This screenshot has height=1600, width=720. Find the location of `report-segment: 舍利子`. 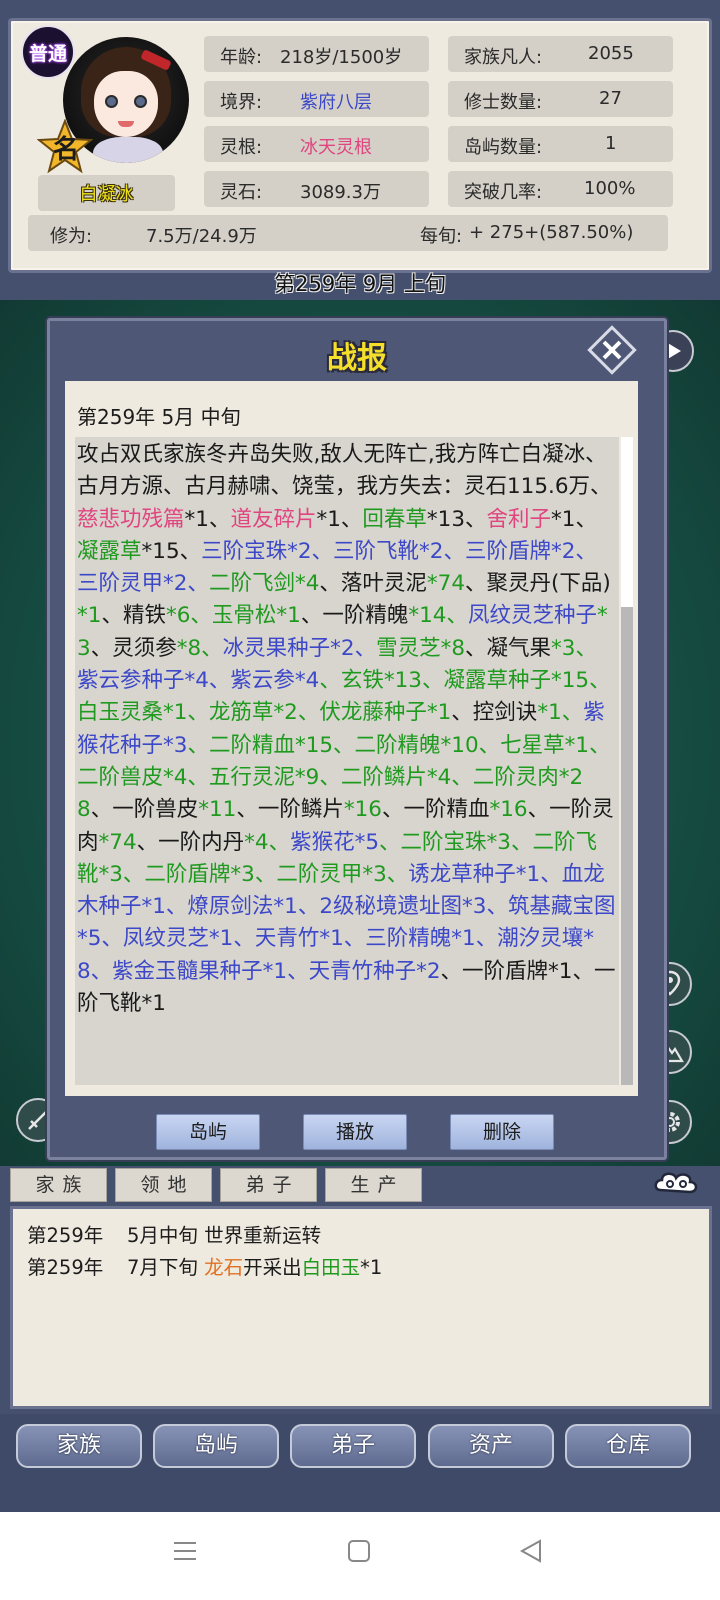

report-segment: 舍利子 is located at coordinates (519, 519).